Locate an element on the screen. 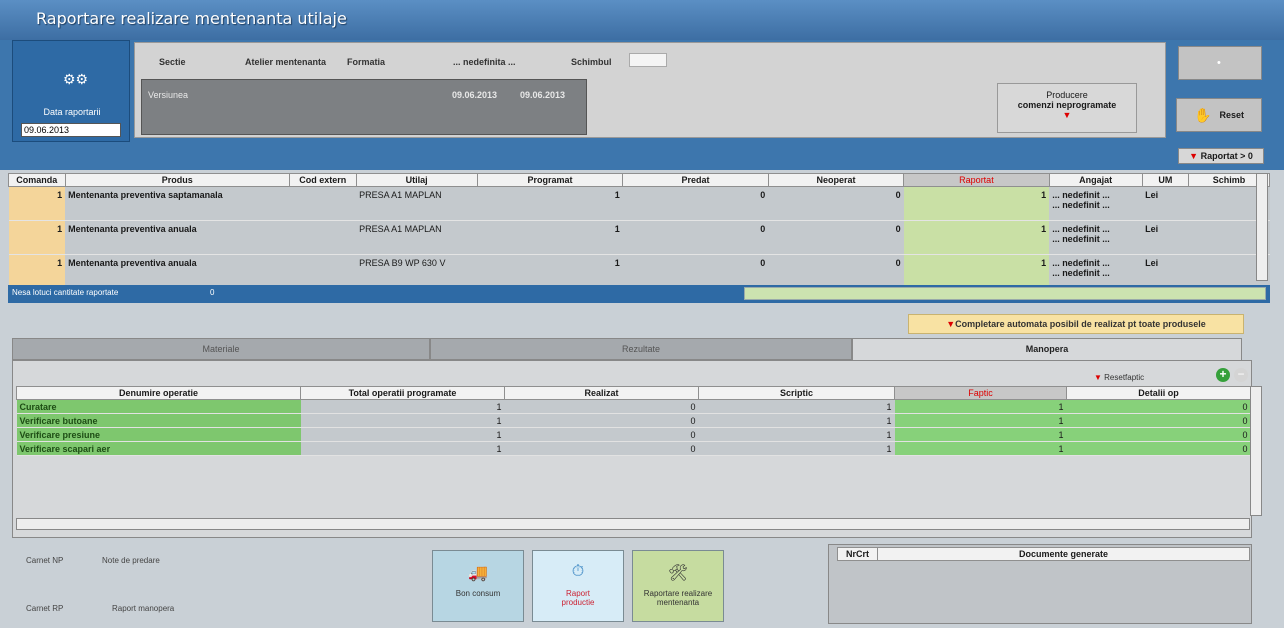  raport-productie-button: ⏱ Raport productie is located at coordinates (578, 586).